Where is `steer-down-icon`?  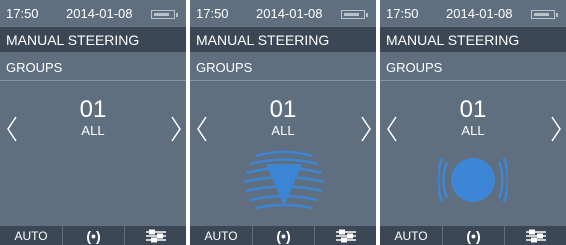 steer-down-icon is located at coordinates (284, 180).